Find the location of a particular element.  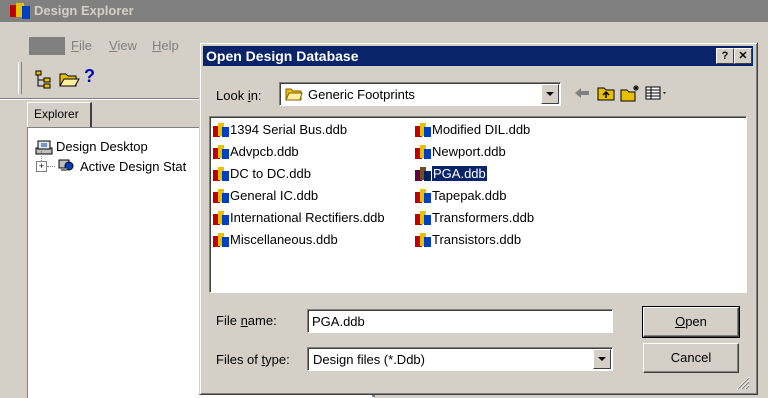

file-name-text: Miscellaneous.ddb is located at coordinates (284, 239).